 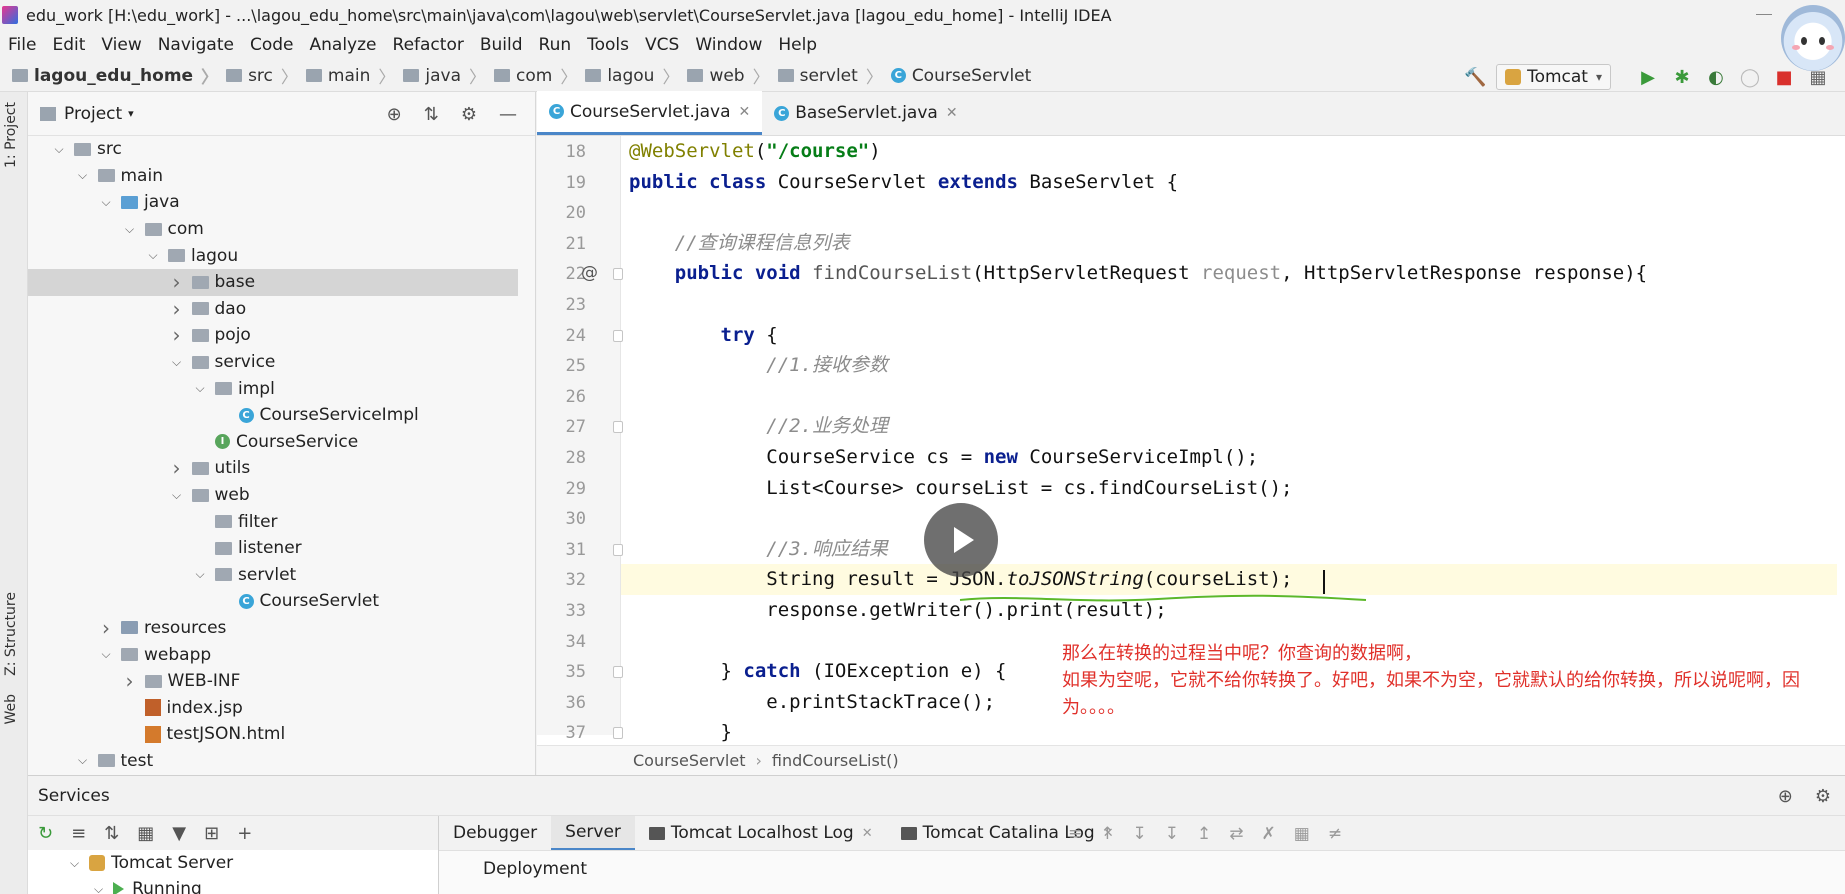 What do you see at coordinates (501, 45) in the screenshot?
I see `menu-build: Build` at bounding box center [501, 45].